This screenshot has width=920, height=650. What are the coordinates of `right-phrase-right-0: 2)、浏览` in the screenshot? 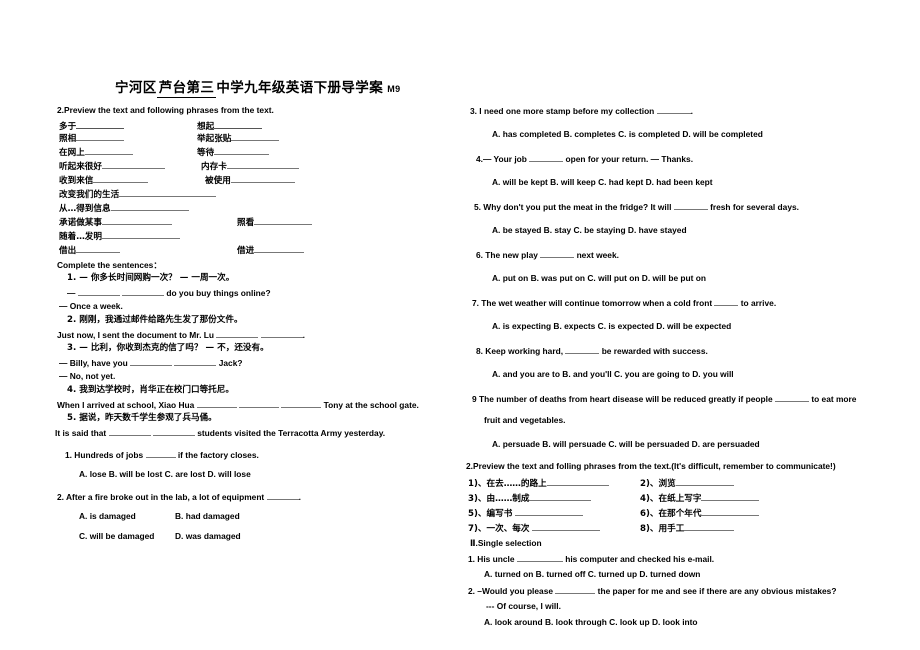 It's located at (687, 483).